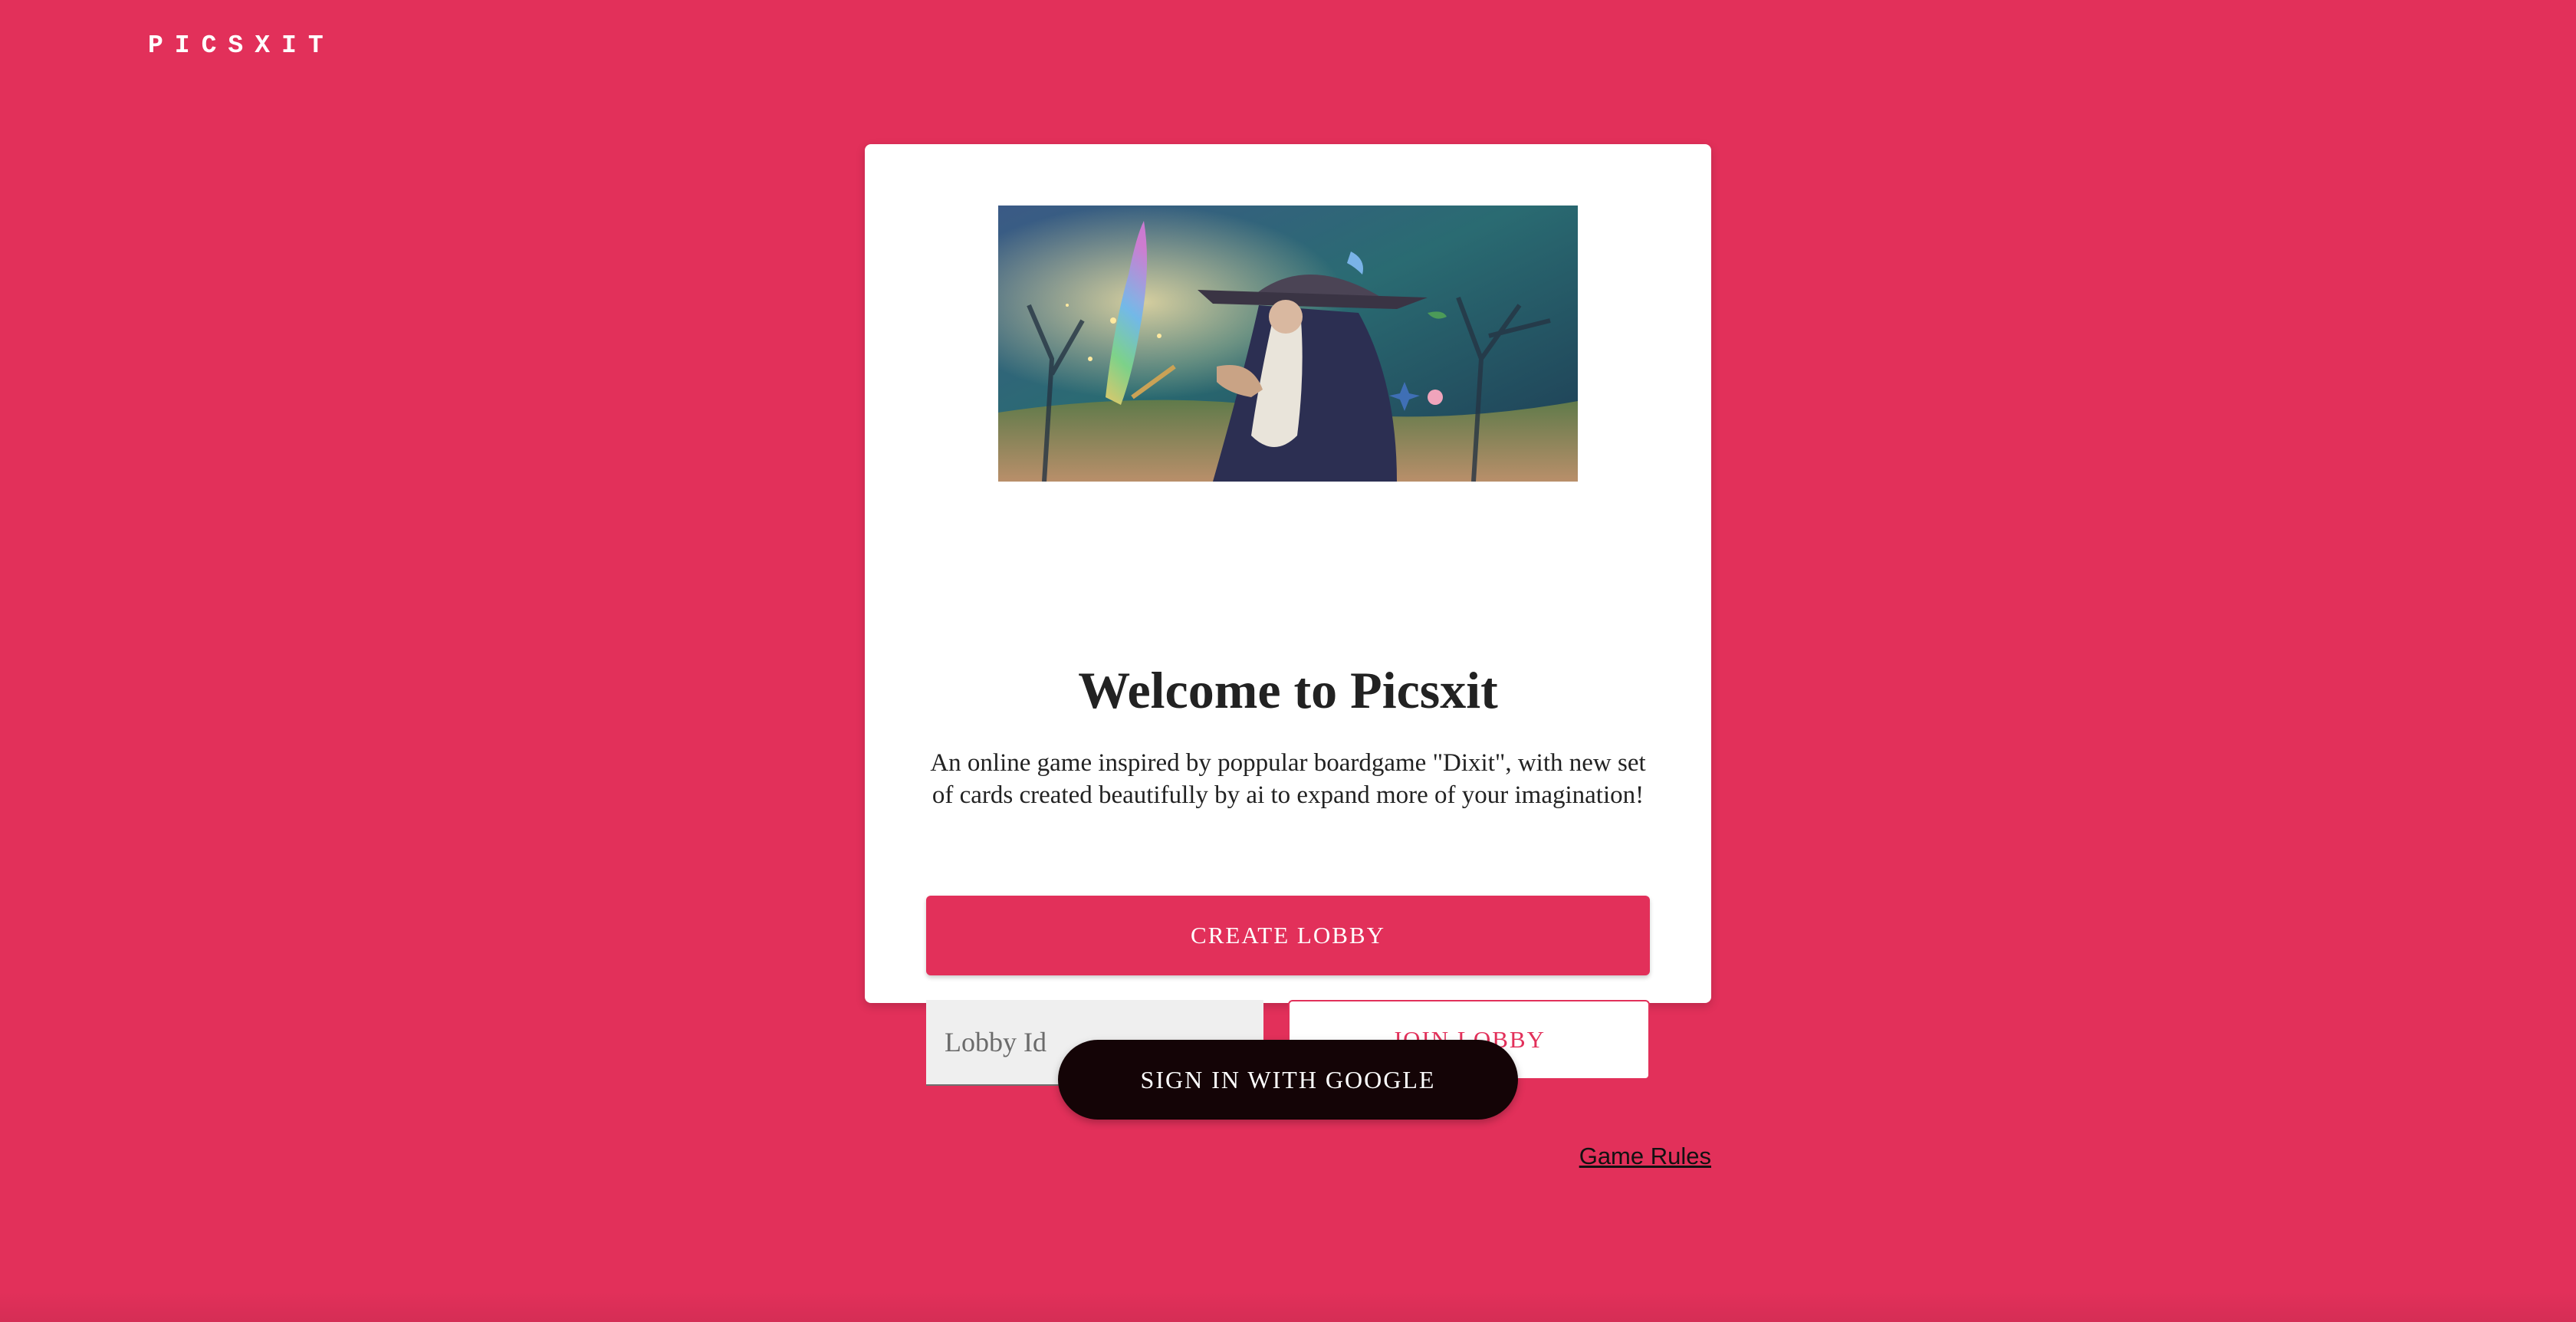 Image resolution: width=2576 pixels, height=1322 pixels. What do you see at coordinates (1288, 1080) in the screenshot?
I see `google-sign-in-button: SIGN IN WITH GOOGLE` at bounding box center [1288, 1080].